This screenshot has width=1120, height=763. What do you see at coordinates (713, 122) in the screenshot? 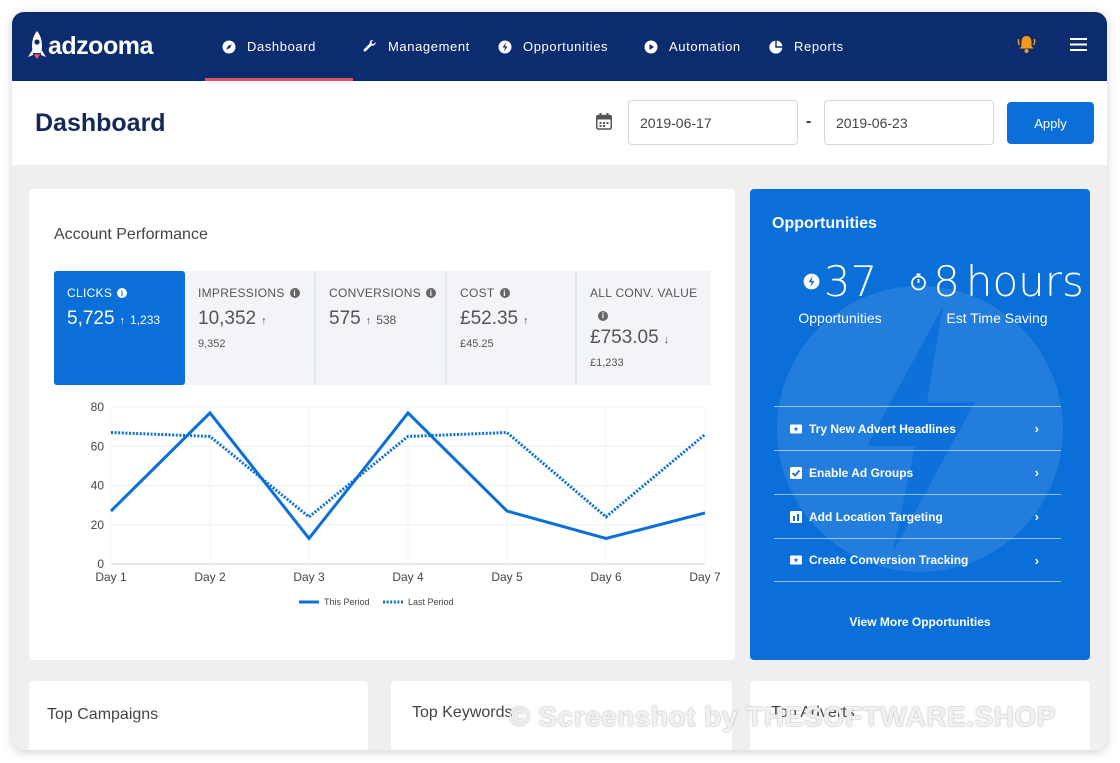
I see `date-from-input` at bounding box center [713, 122].